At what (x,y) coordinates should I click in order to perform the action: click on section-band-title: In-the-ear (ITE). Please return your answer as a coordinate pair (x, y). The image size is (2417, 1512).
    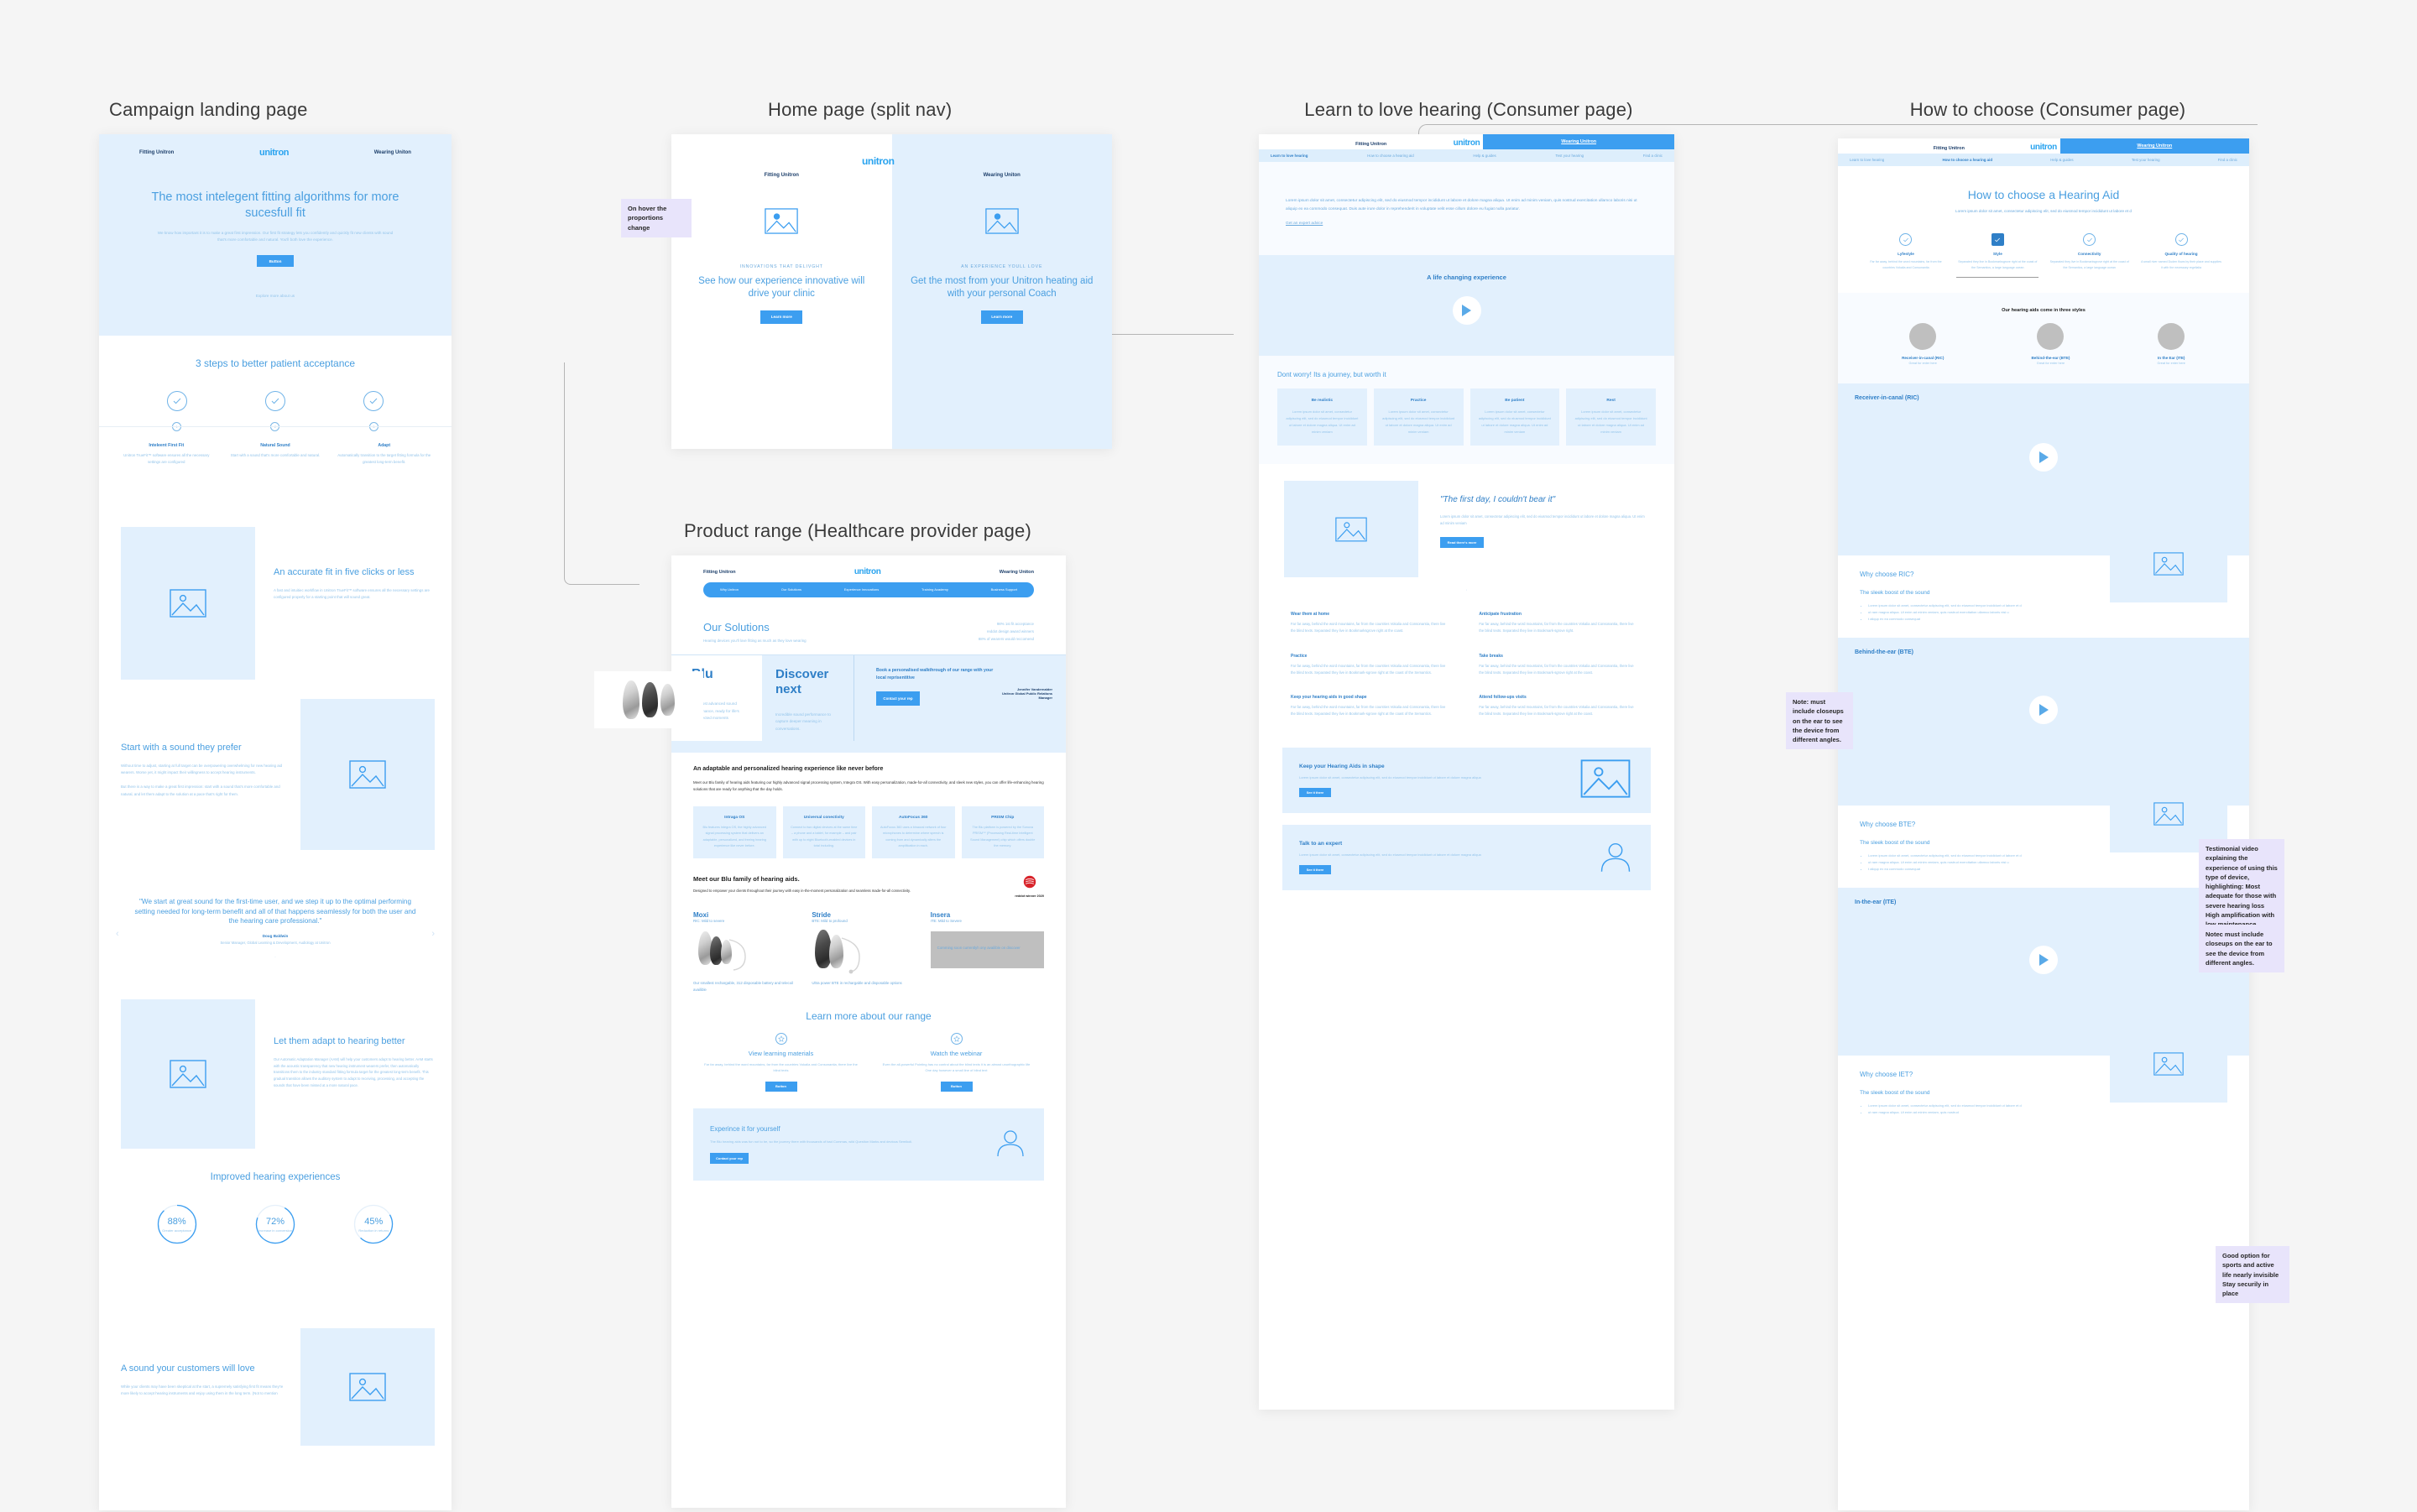
    Looking at the image, I should click on (1876, 902).